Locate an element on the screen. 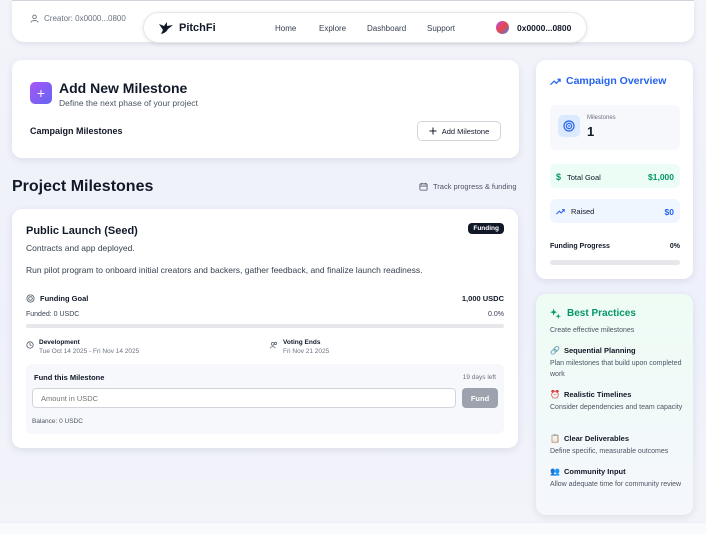 The height and width of the screenshot is (534, 706). voting-period: Voting Ends Fri Nov 21 2025 is located at coordinates (299, 347).